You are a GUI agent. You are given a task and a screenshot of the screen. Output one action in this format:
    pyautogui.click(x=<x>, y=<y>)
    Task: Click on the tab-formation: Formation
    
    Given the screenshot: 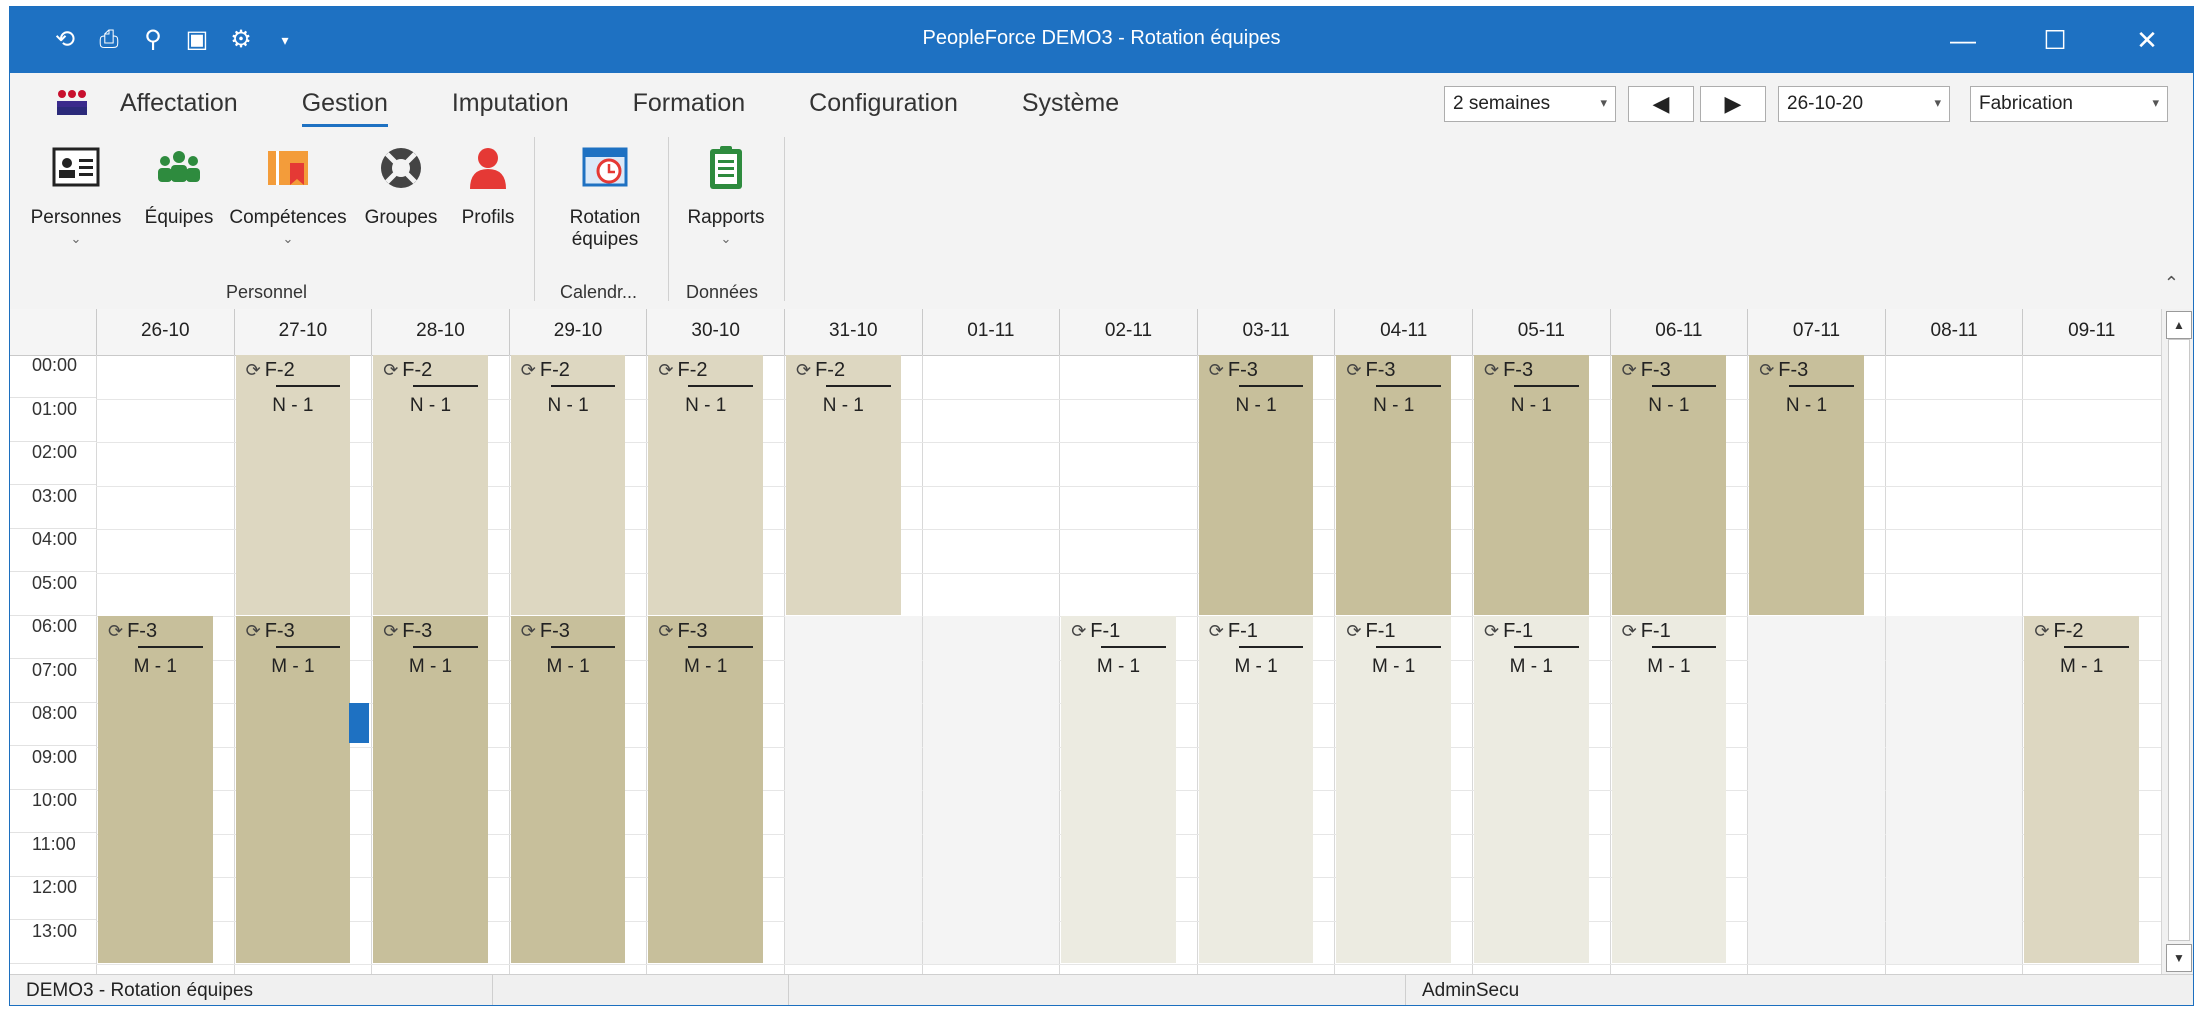 What is the action you would take?
    pyautogui.click(x=689, y=108)
    